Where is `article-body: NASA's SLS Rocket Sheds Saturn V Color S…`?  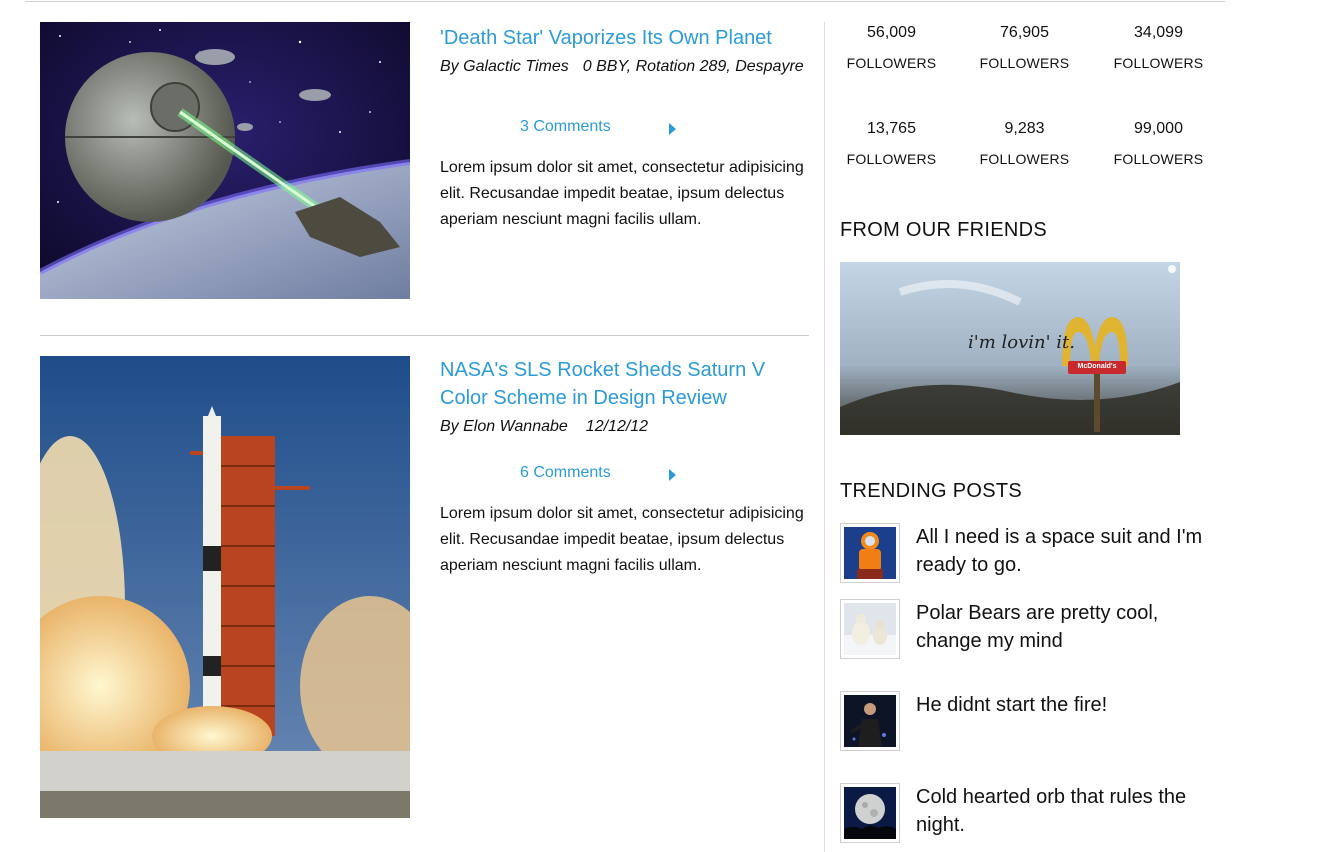
article-body: NASA's SLS Rocket Sheds Saturn V Color S… is located at coordinates (625, 467).